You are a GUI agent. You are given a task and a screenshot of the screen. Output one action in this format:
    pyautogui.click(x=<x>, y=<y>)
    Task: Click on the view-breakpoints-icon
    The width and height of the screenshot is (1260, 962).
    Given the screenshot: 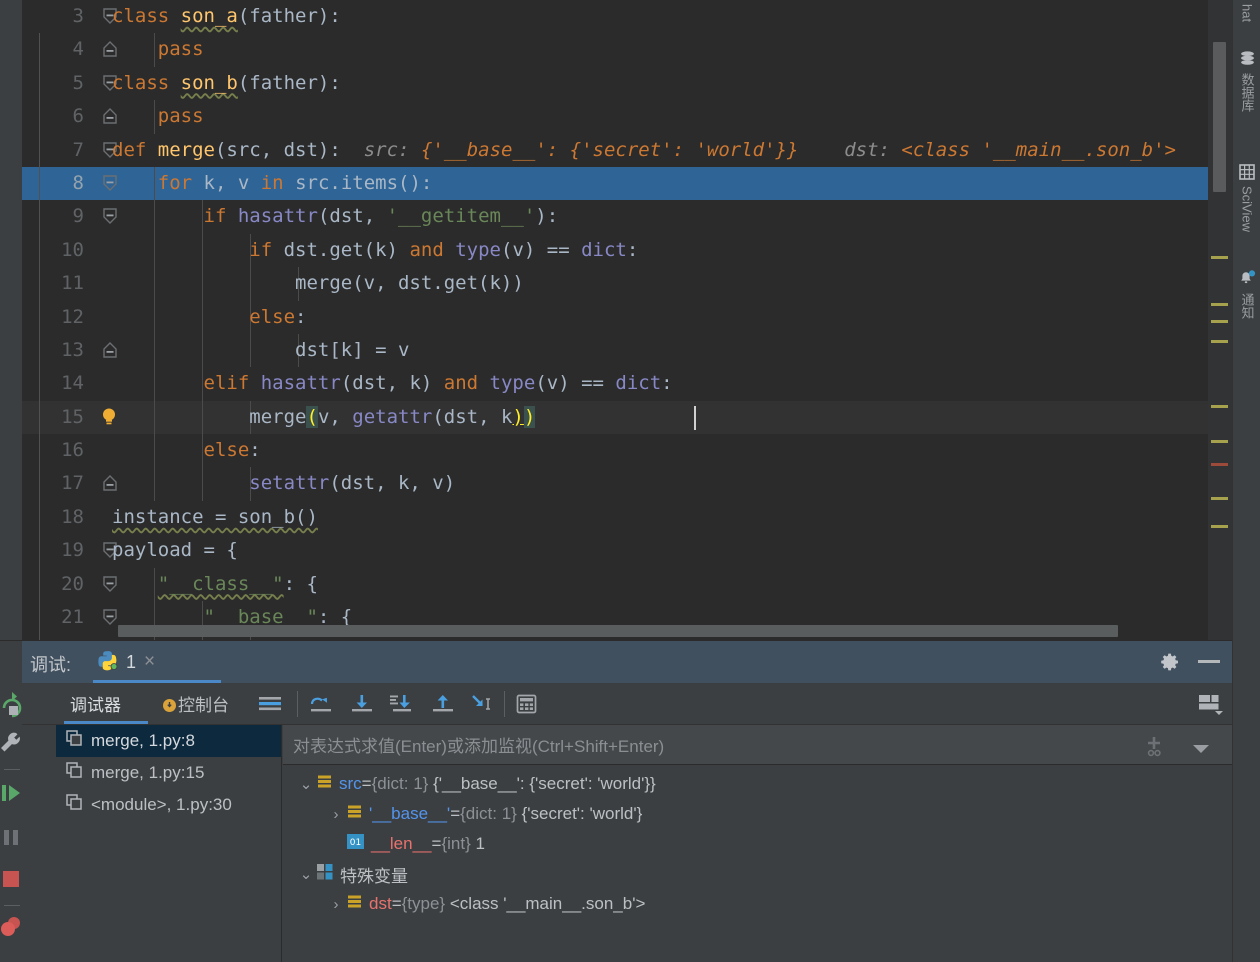 What is the action you would take?
    pyautogui.click(x=13, y=927)
    